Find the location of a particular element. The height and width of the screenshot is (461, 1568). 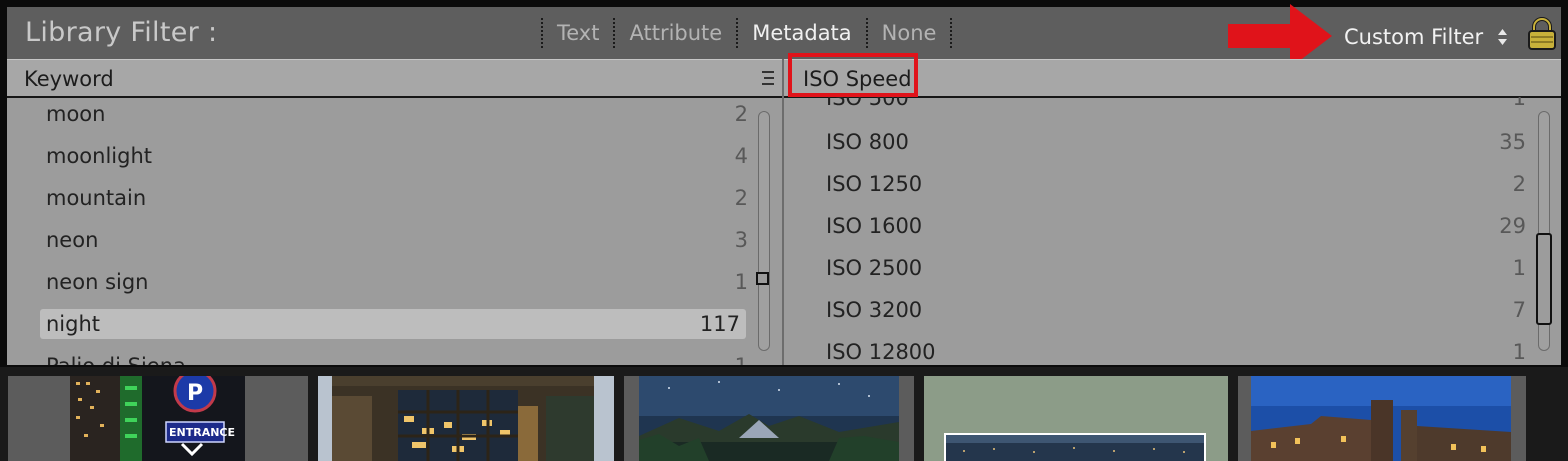

keyword-label: mountain is located at coordinates (96, 198).